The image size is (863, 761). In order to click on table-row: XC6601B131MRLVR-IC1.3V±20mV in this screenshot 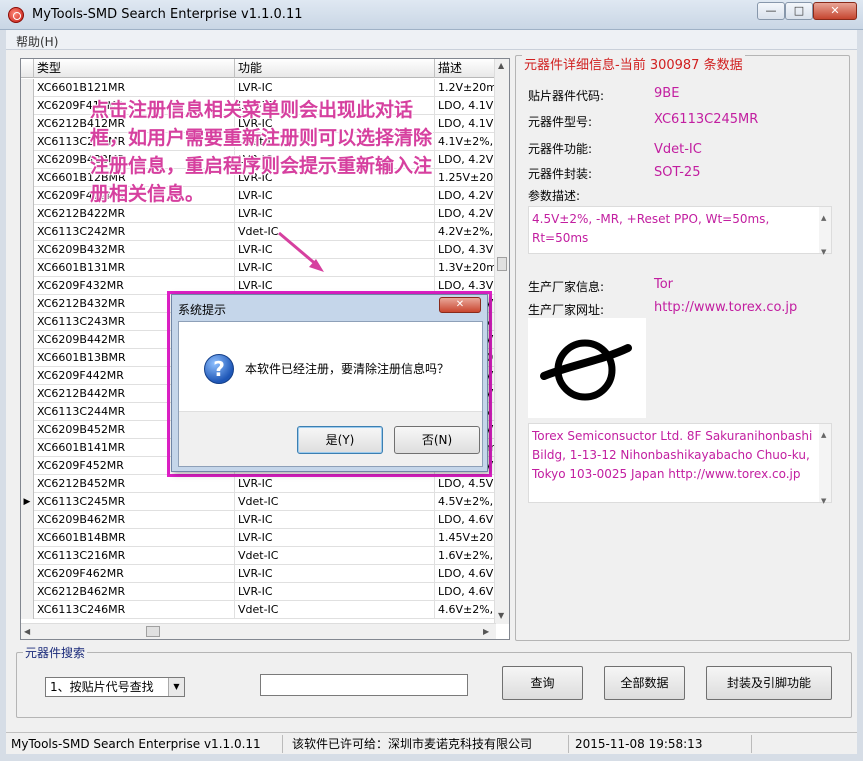, I will do `click(258, 268)`.